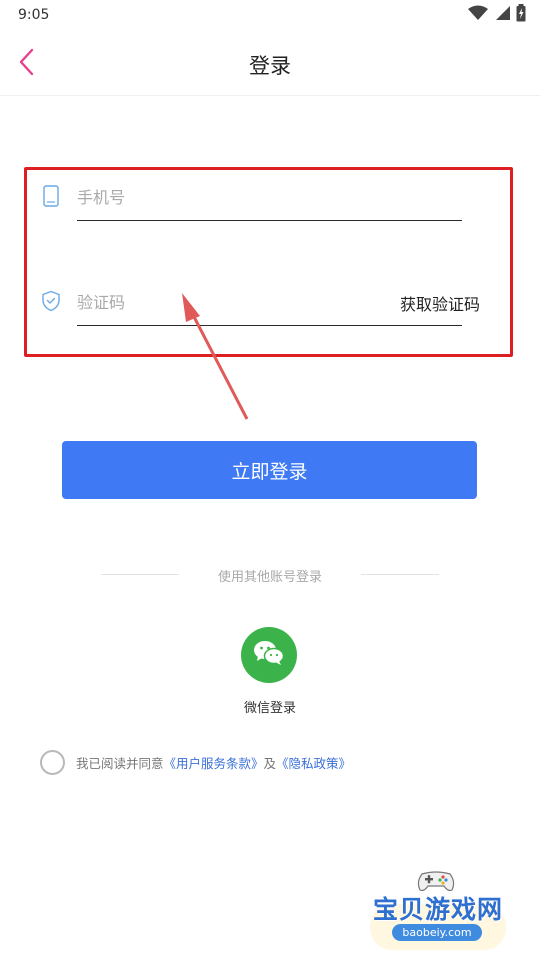  I want to click on wifi-icon, so click(478, 15).